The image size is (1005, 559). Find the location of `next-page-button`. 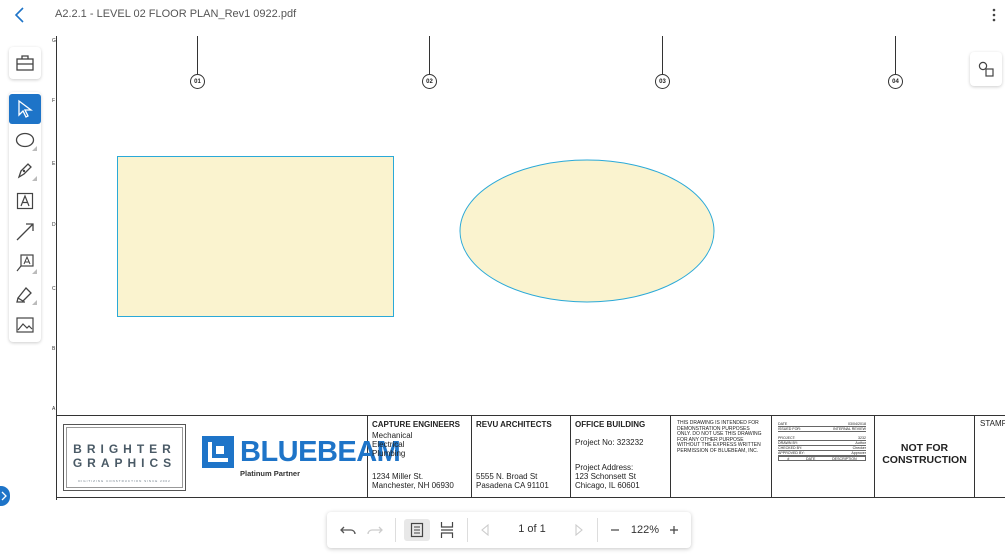

next-page-button is located at coordinates (579, 530).